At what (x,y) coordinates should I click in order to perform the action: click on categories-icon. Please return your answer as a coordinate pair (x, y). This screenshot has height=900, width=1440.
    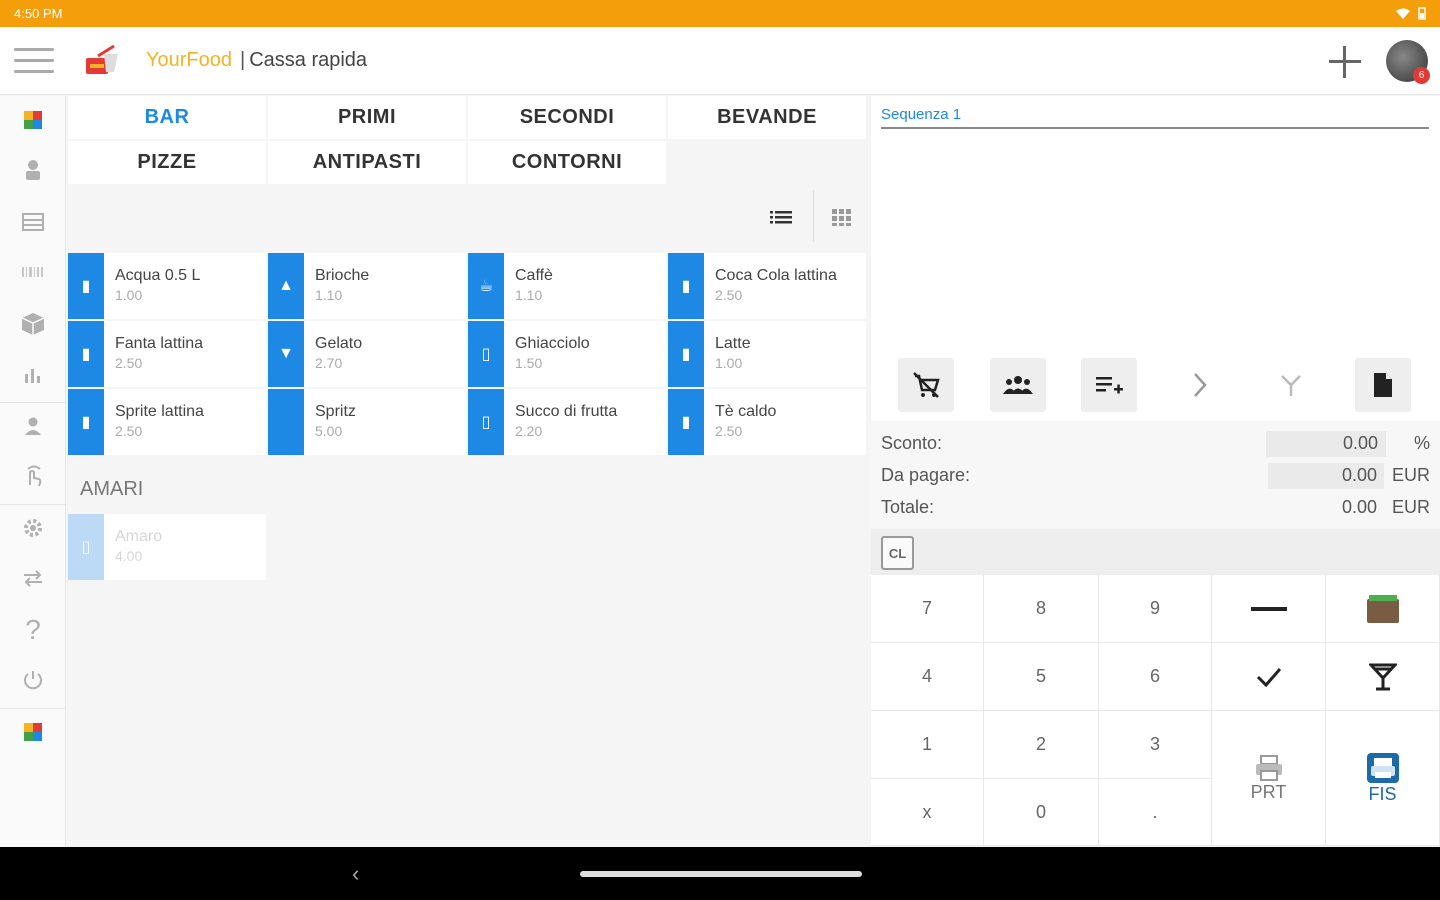
    Looking at the image, I should click on (33, 120).